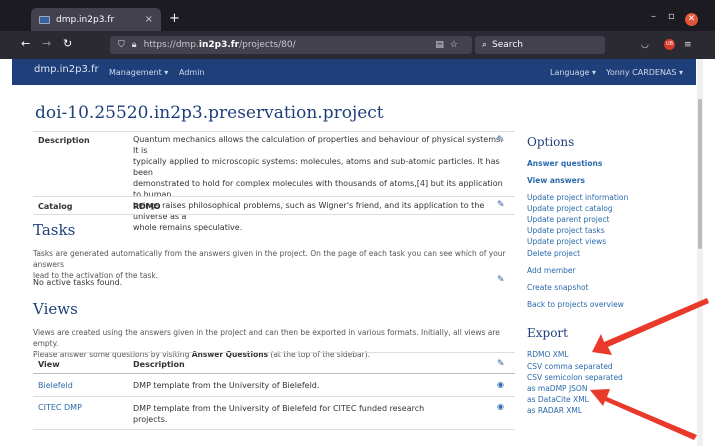 This screenshot has width=715, height=446. I want to click on delete-project-link: Delete project, so click(553, 253).